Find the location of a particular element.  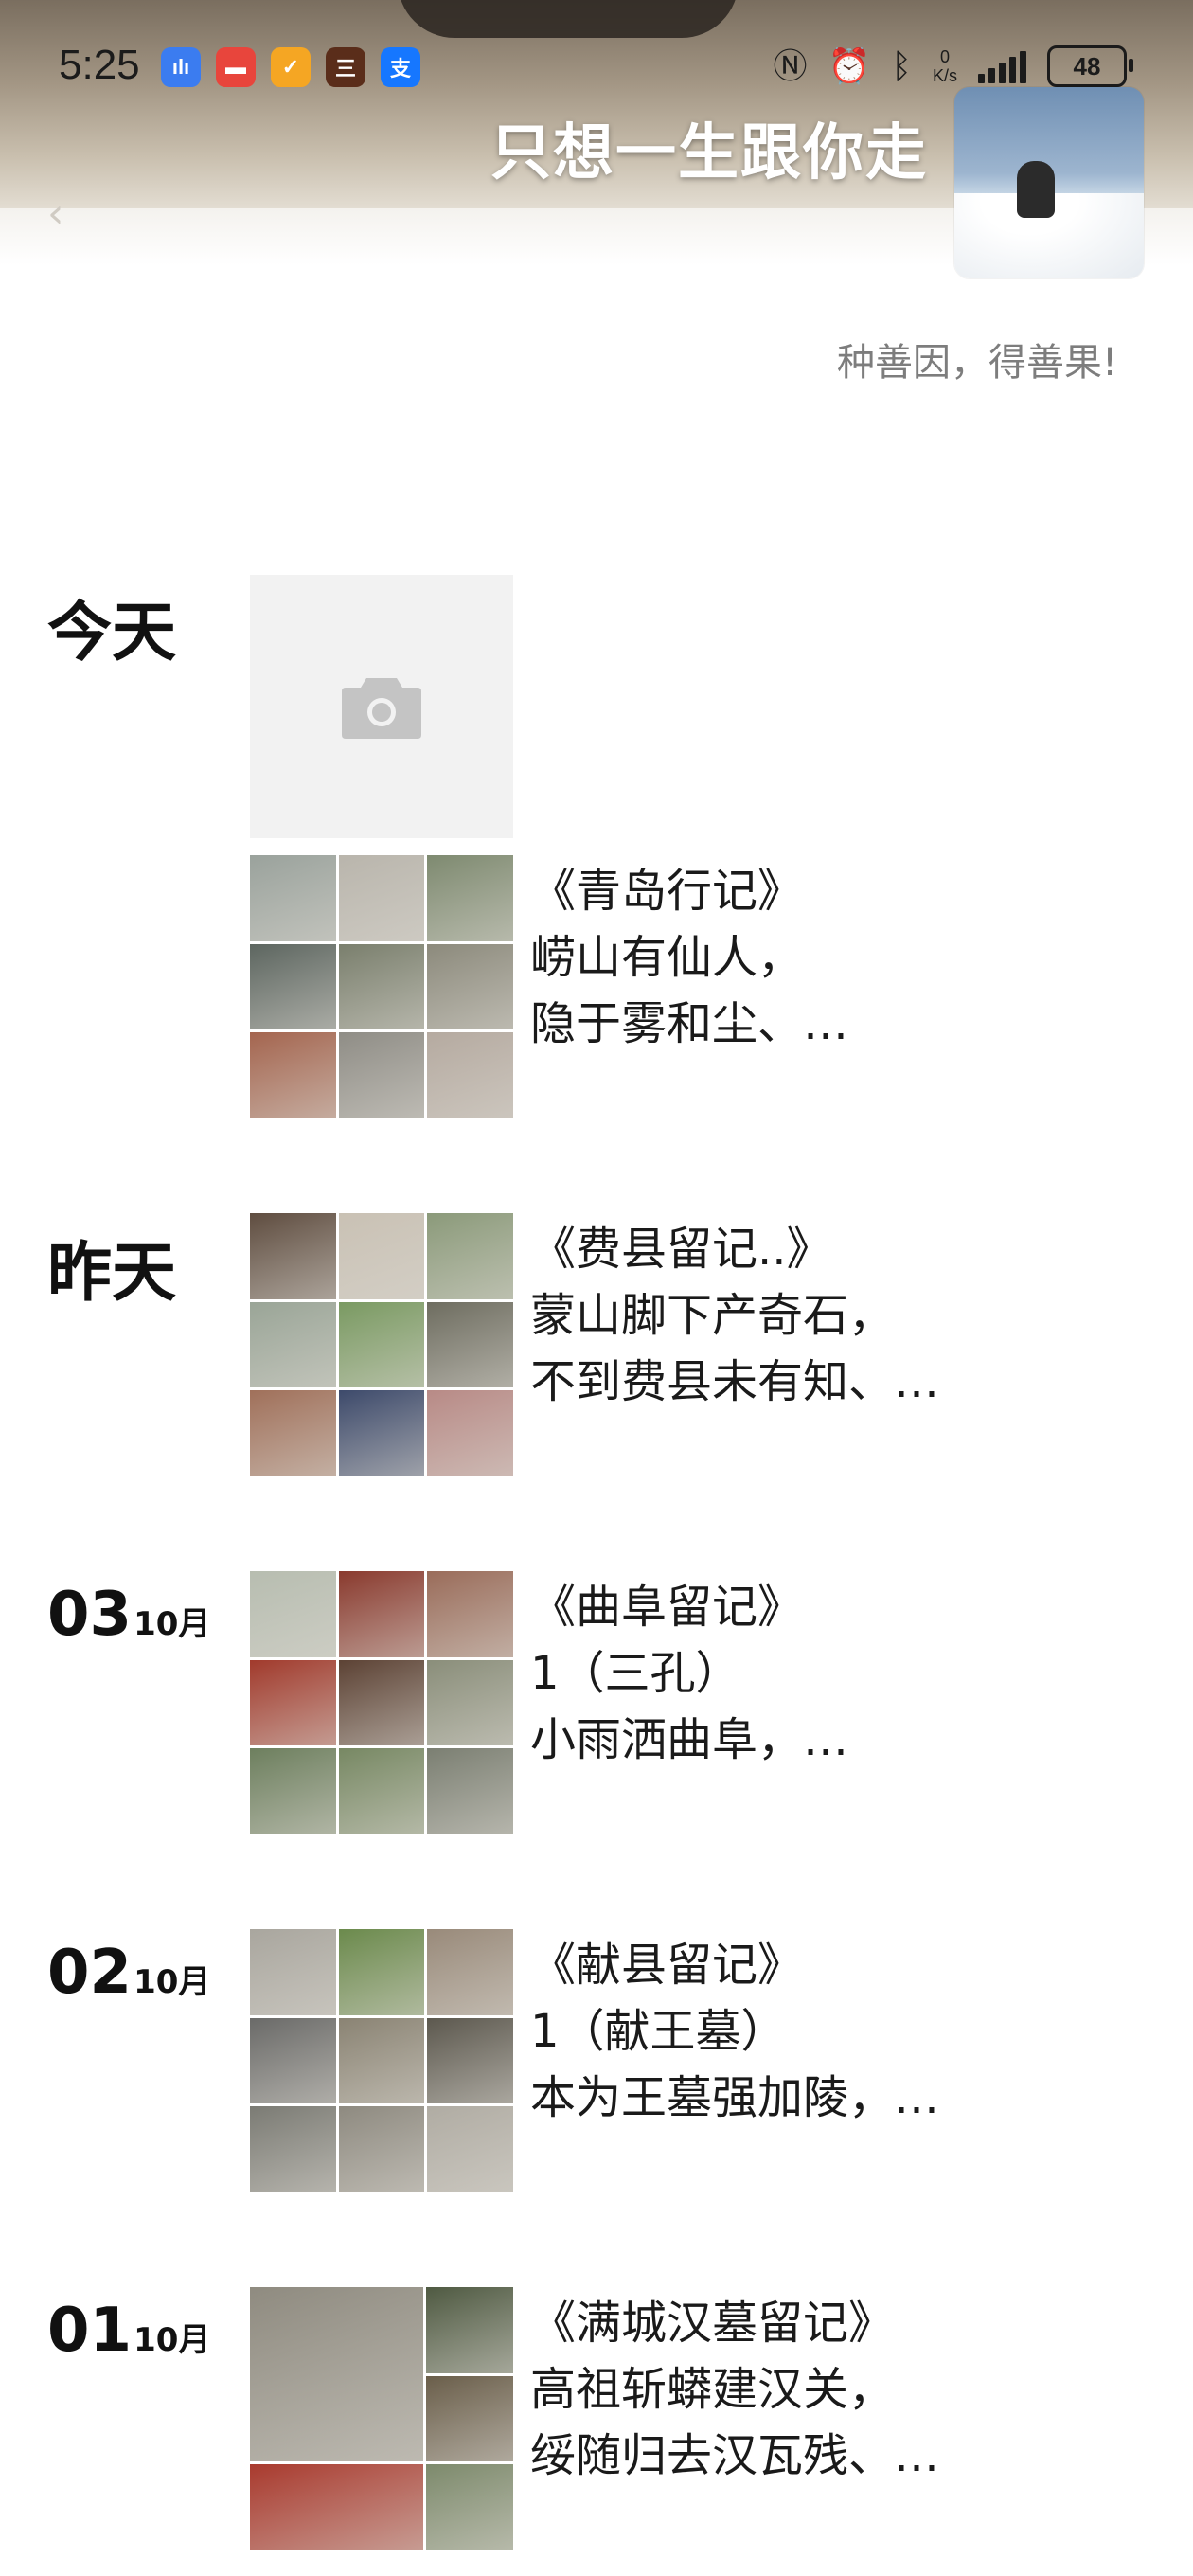

red-app-icon: ▬ is located at coordinates (236, 67).